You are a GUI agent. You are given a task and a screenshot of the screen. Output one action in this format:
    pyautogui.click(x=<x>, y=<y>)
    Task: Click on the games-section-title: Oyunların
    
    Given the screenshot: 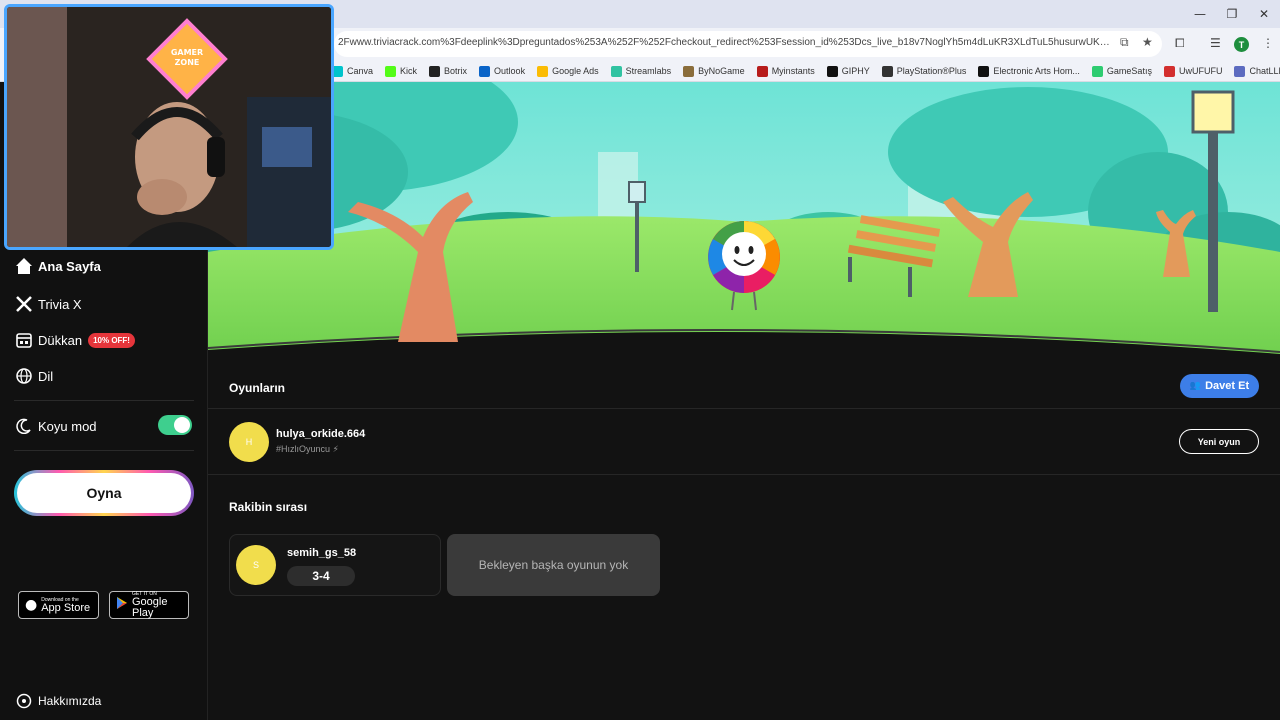 What is the action you would take?
    pyautogui.click(x=257, y=388)
    